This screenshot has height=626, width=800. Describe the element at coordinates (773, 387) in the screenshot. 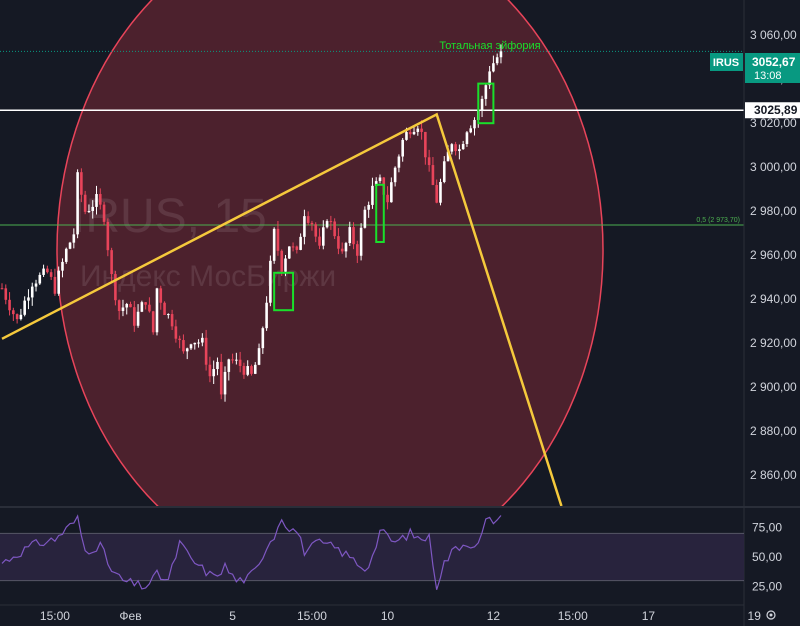

I see `price-tick-label: 2 900,00` at that location.